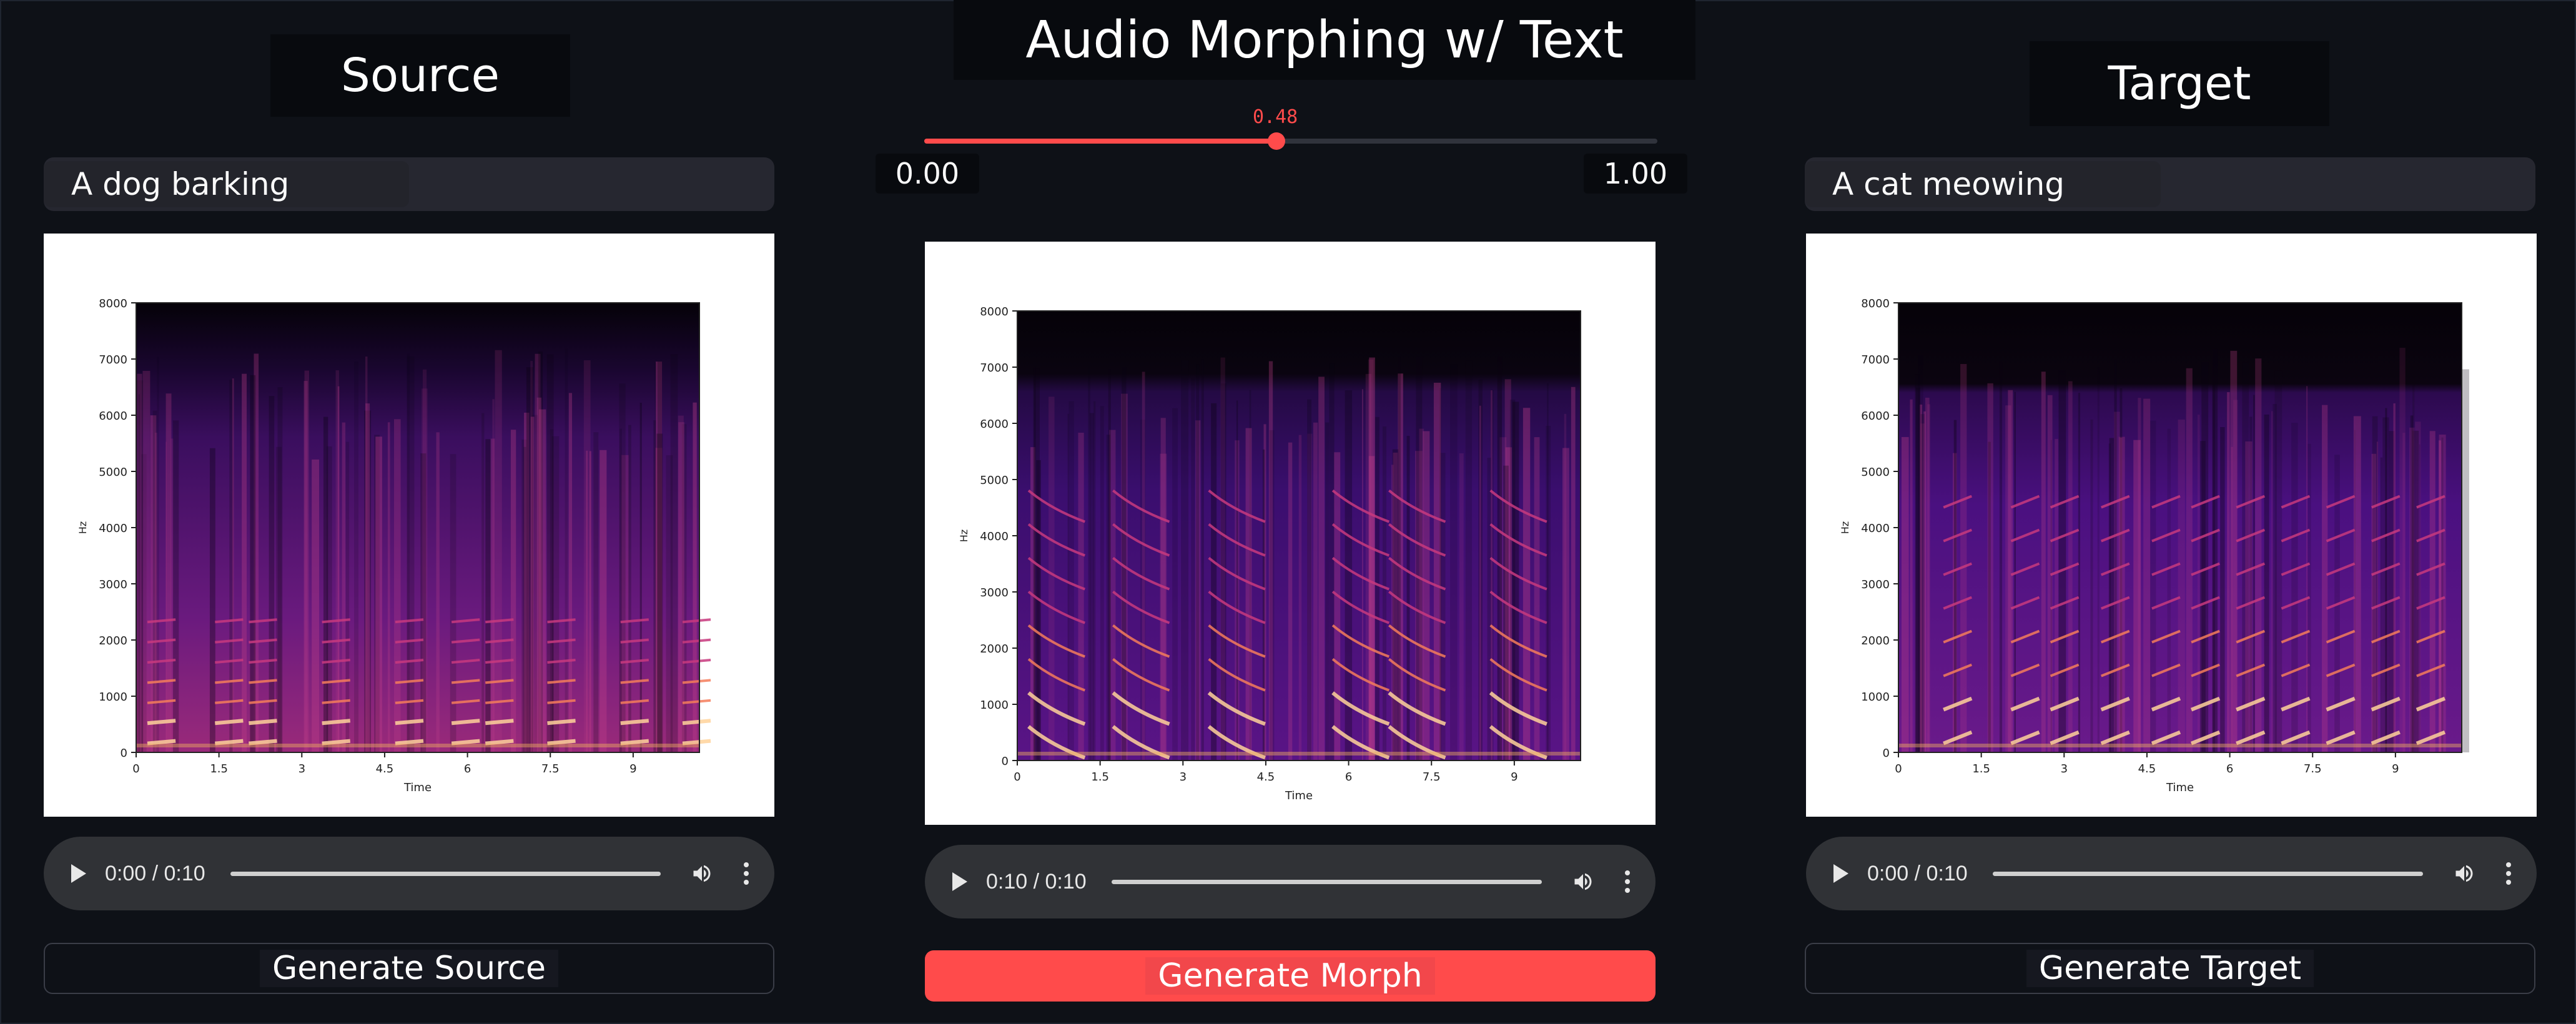 The image size is (2576, 1024). I want to click on morph-audio-player: 0:10 / 0:10, so click(1291, 881).